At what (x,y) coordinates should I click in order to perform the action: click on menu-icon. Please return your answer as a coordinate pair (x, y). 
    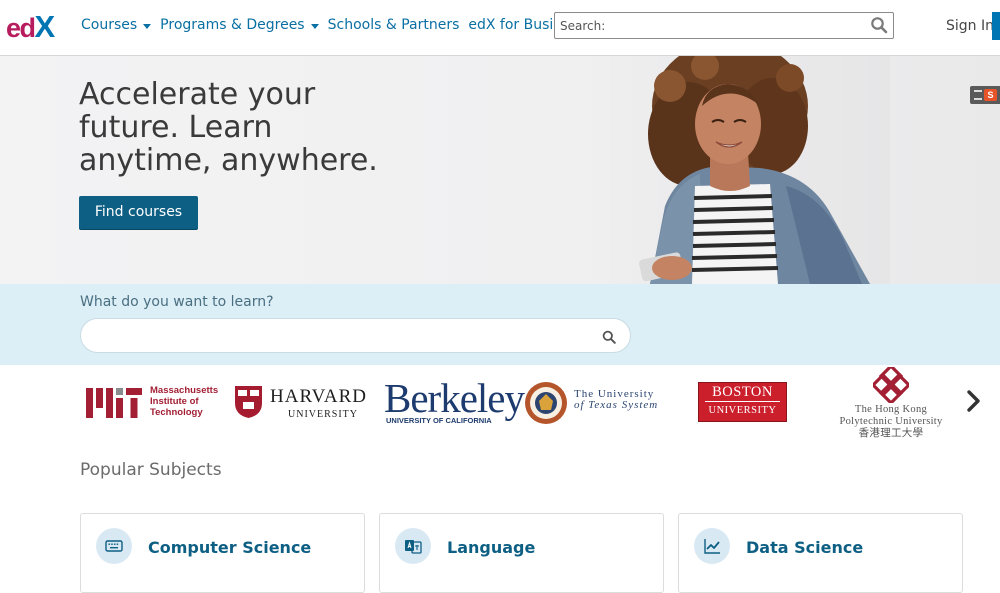
    Looking at the image, I should click on (978, 95).